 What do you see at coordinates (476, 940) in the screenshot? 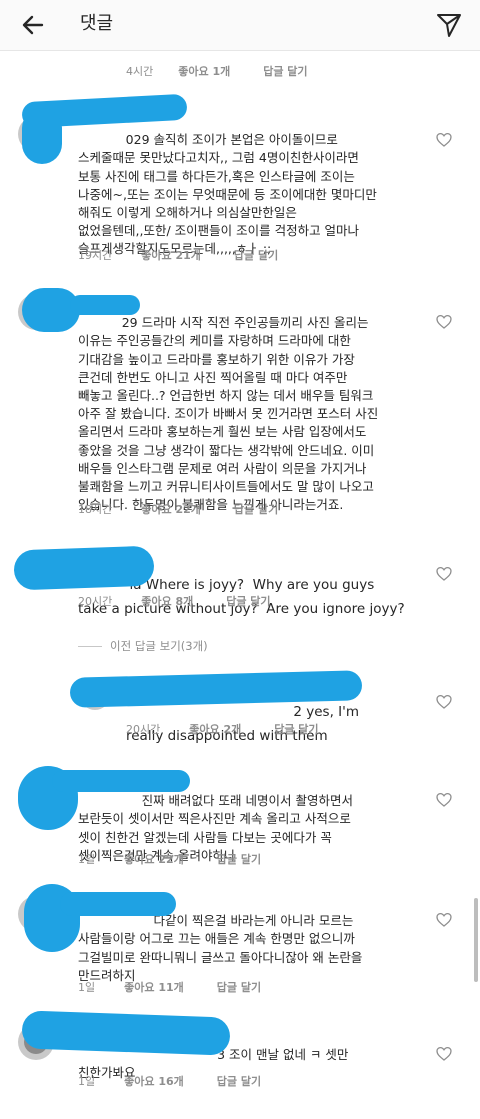
I see `scrollbar` at bounding box center [476, 940].